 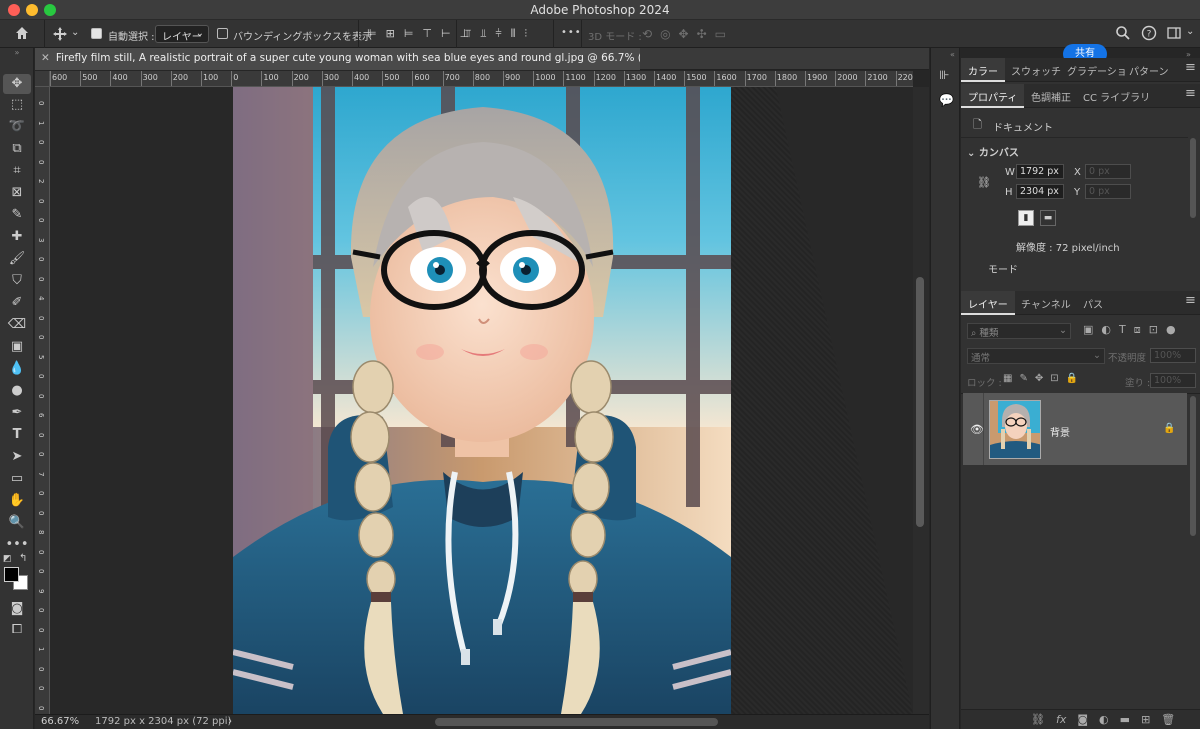 I want to click on more-options-button: •••, so click(x=571, y=32).